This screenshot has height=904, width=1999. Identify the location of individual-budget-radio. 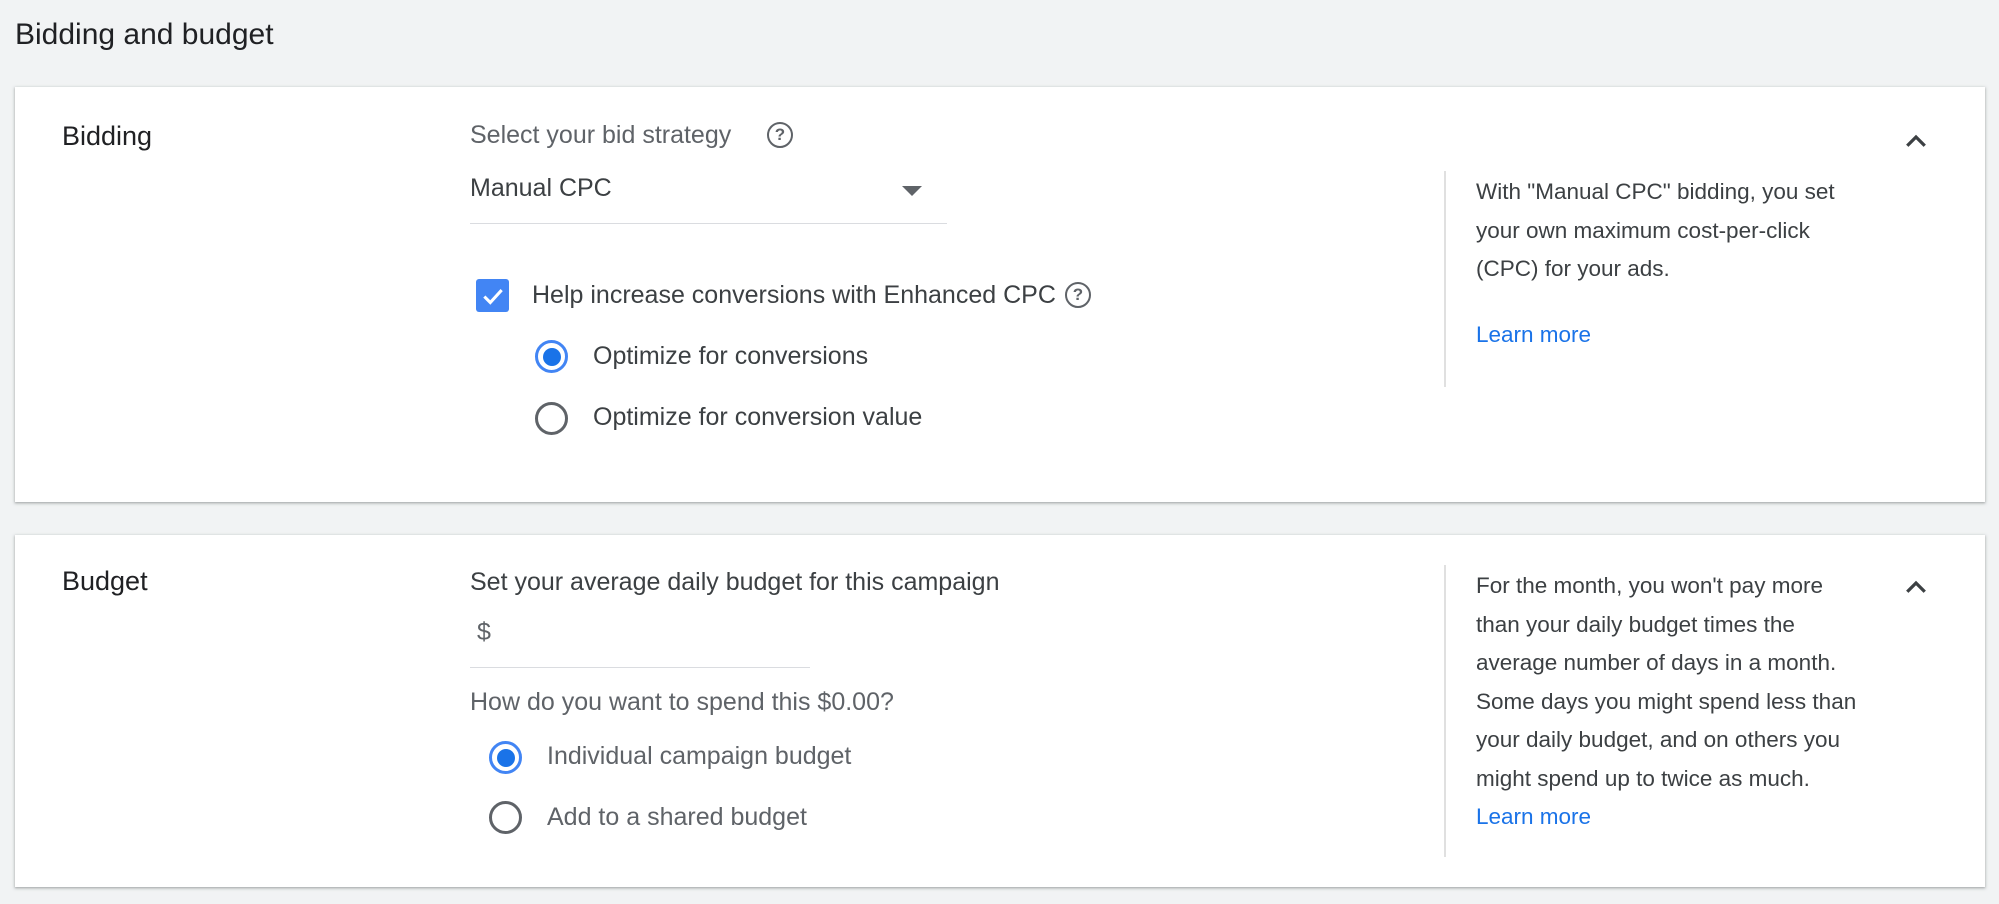
(505, 757).